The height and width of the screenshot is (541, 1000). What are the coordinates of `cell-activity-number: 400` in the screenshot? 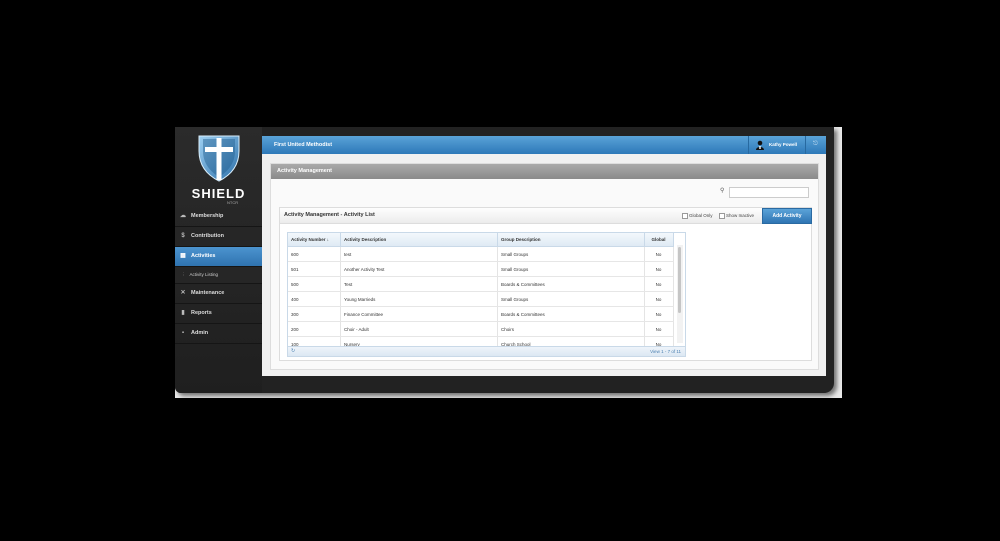 It's located at (314, 299).